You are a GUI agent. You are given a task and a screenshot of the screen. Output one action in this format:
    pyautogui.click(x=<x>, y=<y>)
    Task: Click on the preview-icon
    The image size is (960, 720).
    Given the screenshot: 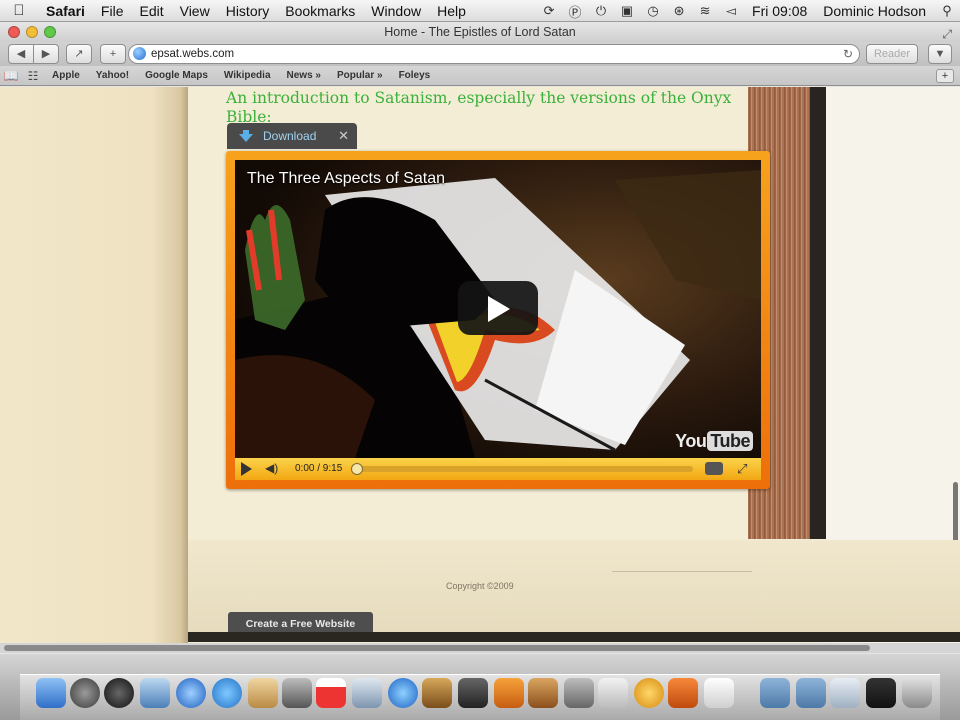 What is the action you would take?
    pyautogui.click(x=719, y=693)
    